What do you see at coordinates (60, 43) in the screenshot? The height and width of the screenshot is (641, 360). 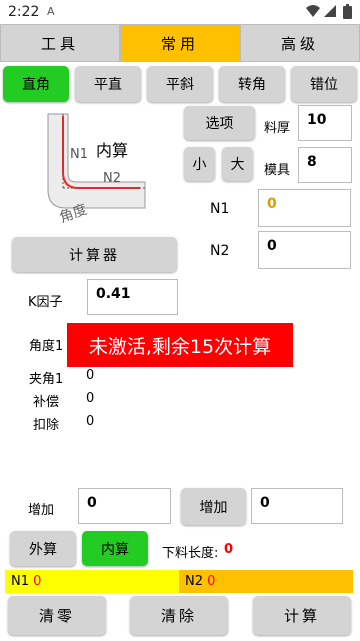 I see `tab-tools: 工具` at bounding box center [60, 43].